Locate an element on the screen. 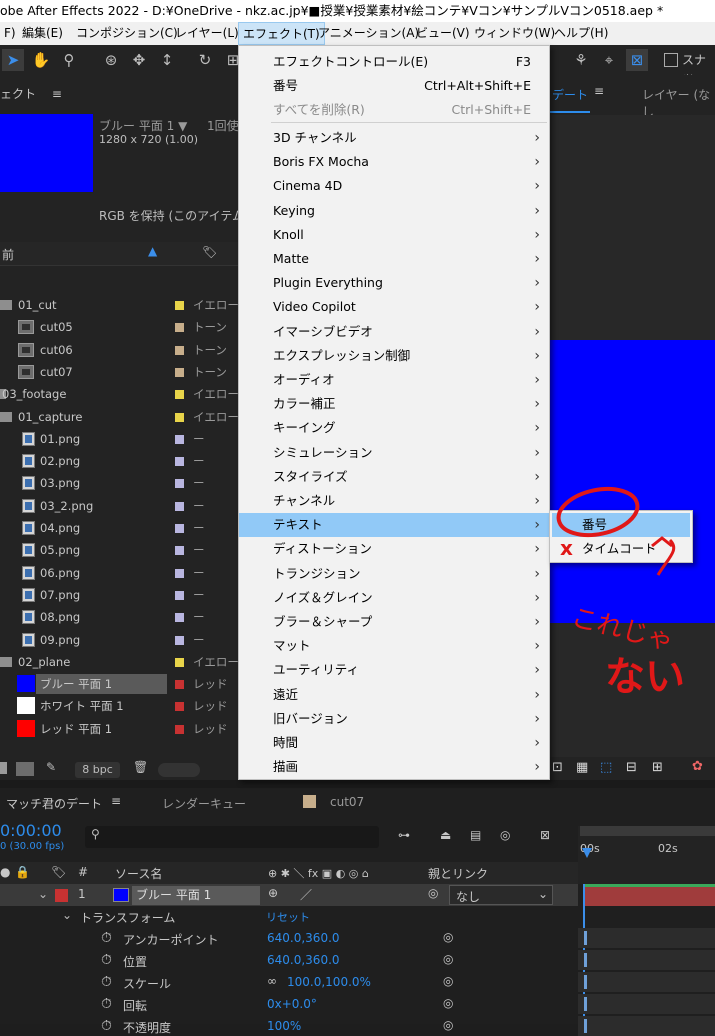 The width and height of the screenshot is (715, 1036). transform-property-value: 100.0,100.0% is located at coordinates (329, 982).